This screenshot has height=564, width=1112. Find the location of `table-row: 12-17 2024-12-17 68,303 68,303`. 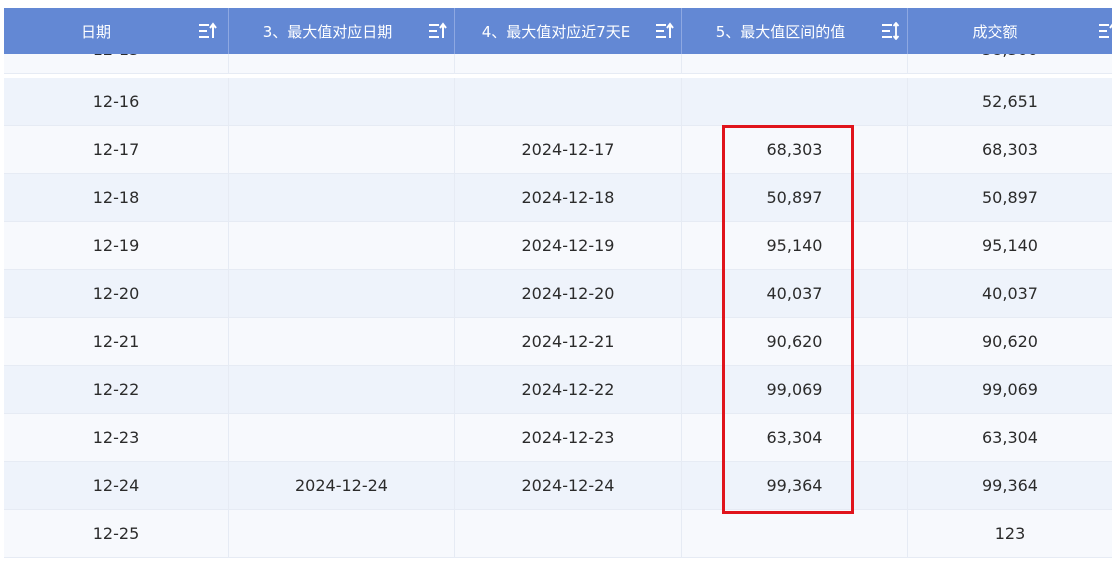

table-row: 12-17 2024-12-17 68,303 68,303 is located at coordinates (558, 150).